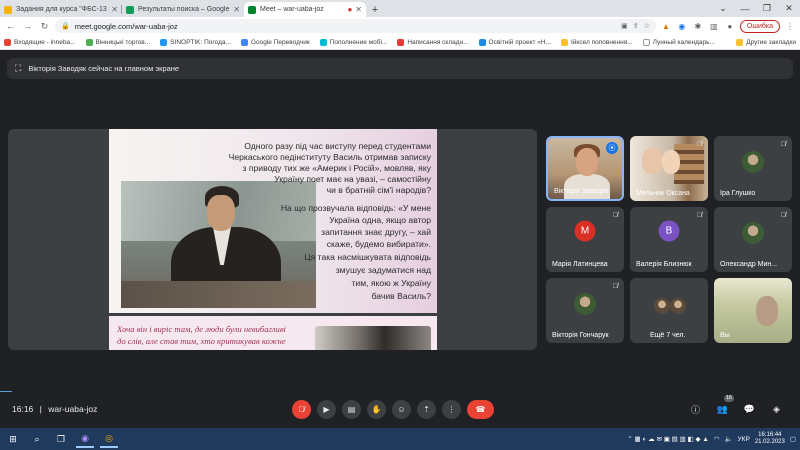 This screenshot has height=450, width=800. What do you see at coordinates (305, 9) in the screenshot?
I see `tab-meet: Meet – war-uaba-joz ● ✕` at bounding box center [305, 9].